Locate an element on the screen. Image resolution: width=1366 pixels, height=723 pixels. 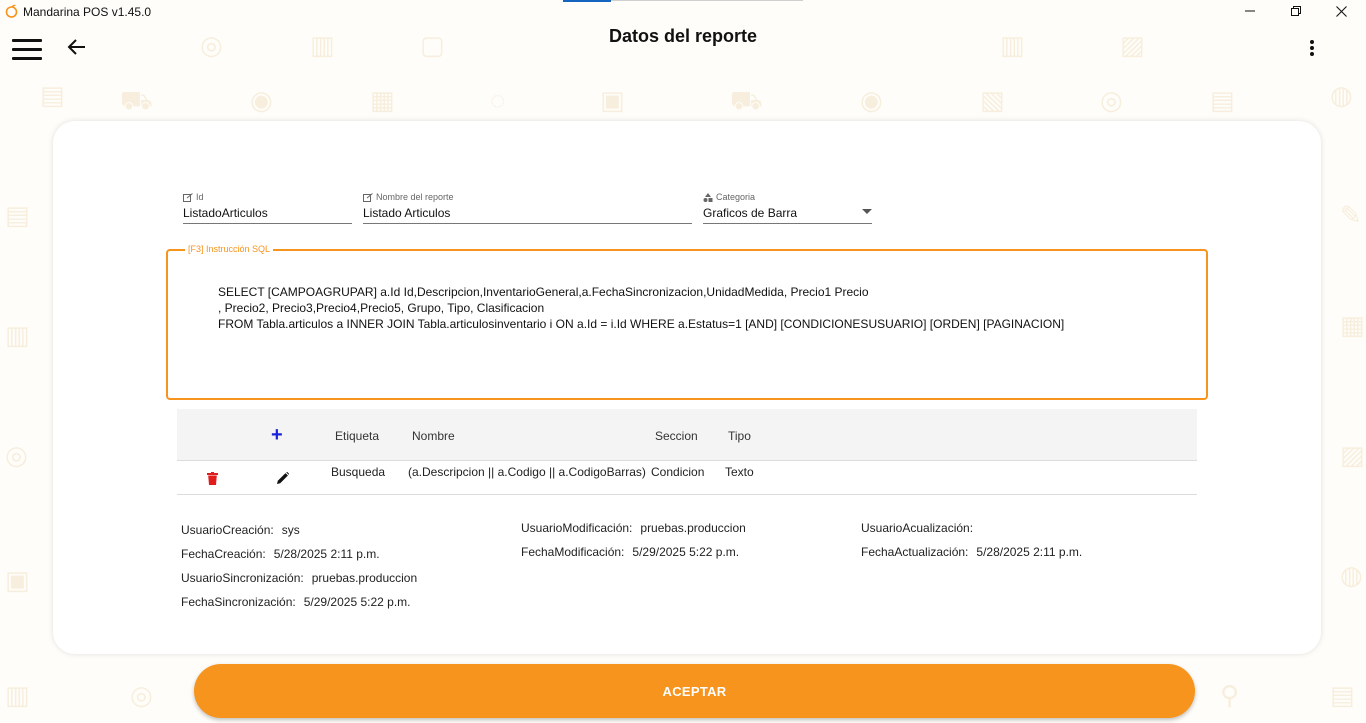
row-tipo: Texto is located at coordinates (739, 472).